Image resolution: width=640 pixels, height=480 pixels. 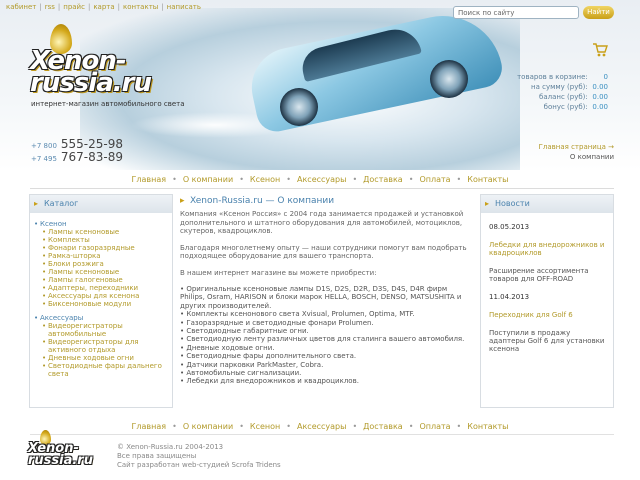 I want to click on cart-count-value: 0, so click(x=605, y=77).